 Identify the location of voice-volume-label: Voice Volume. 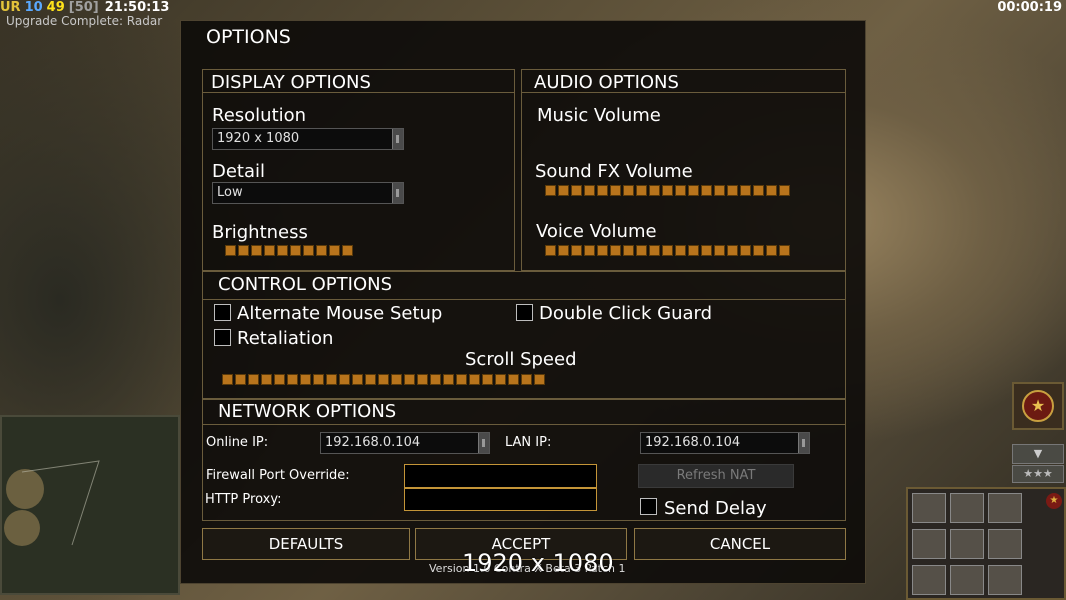
(596, 231).